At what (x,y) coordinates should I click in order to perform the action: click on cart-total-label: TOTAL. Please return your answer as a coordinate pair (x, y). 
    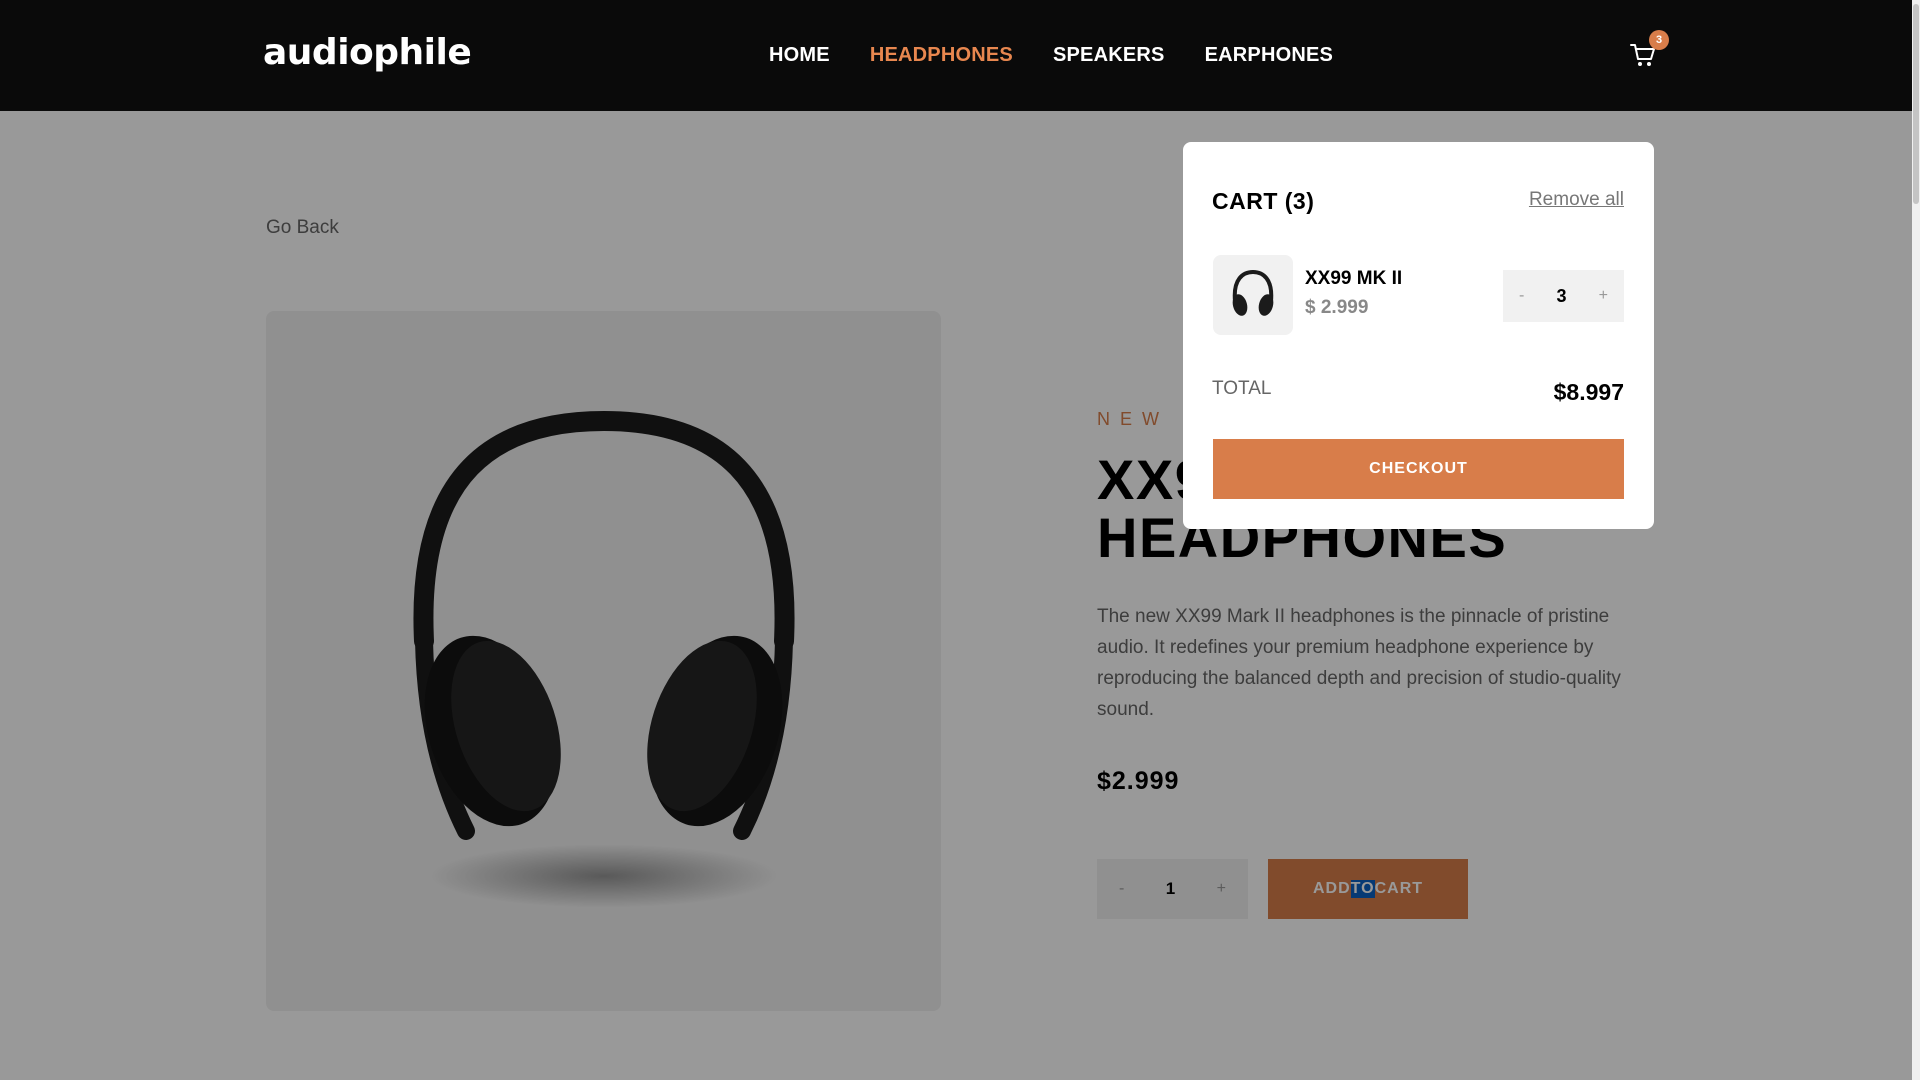
    Looking at the image, I should click on (1242, 388).